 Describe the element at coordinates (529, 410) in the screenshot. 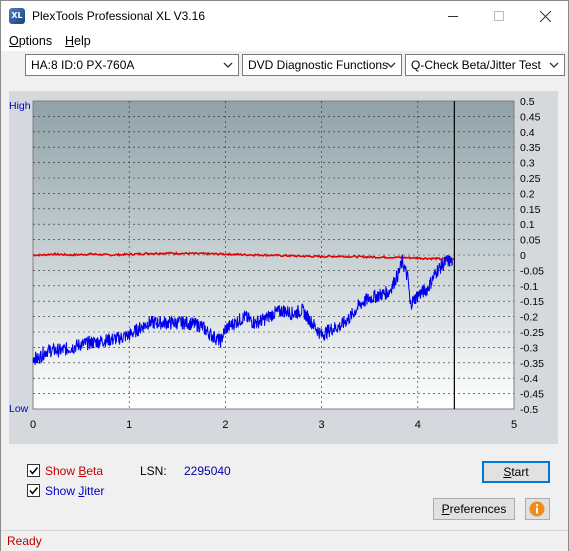

I see `y-tick-label: -0.5` at that location.